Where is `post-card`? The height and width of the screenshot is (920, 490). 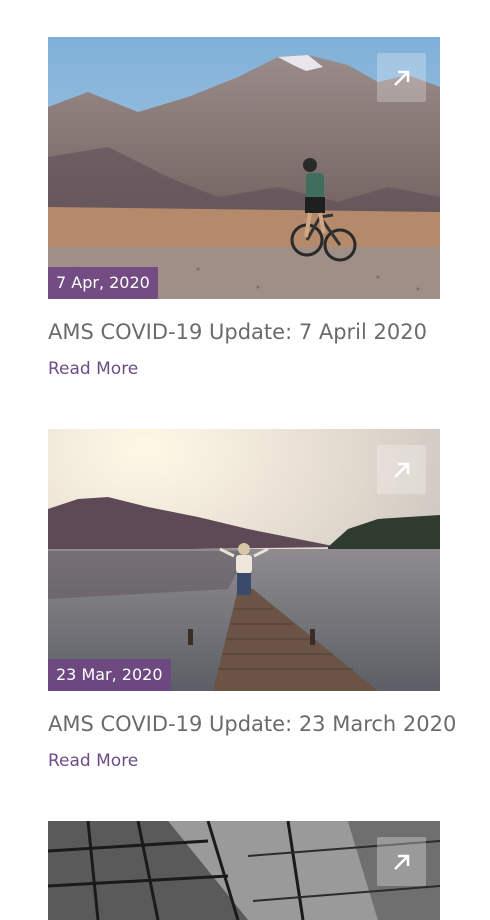 post-card is located at coordinates (244, 870).